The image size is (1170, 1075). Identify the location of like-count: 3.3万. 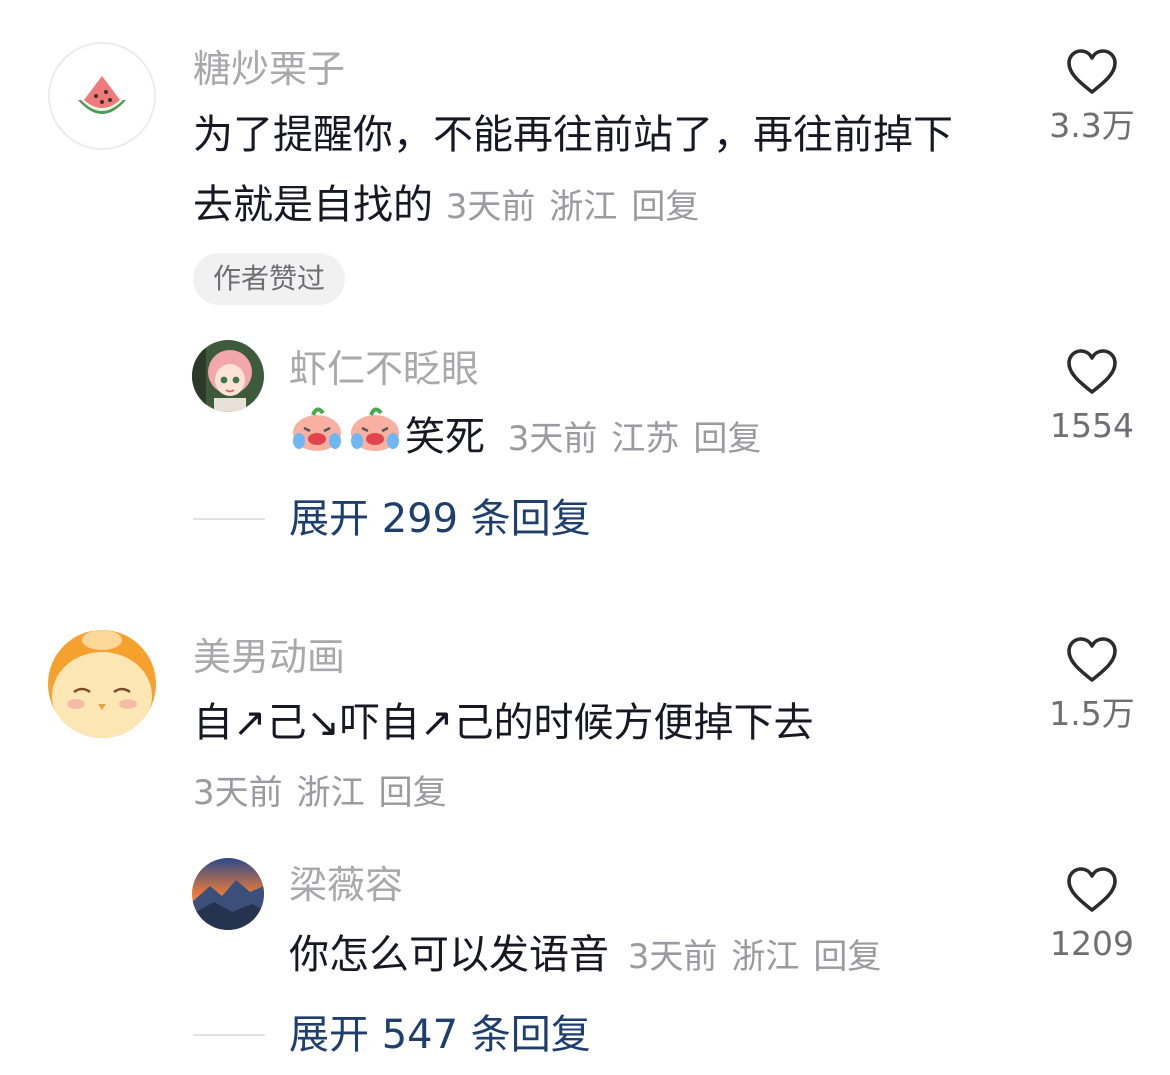
(1092, 125).